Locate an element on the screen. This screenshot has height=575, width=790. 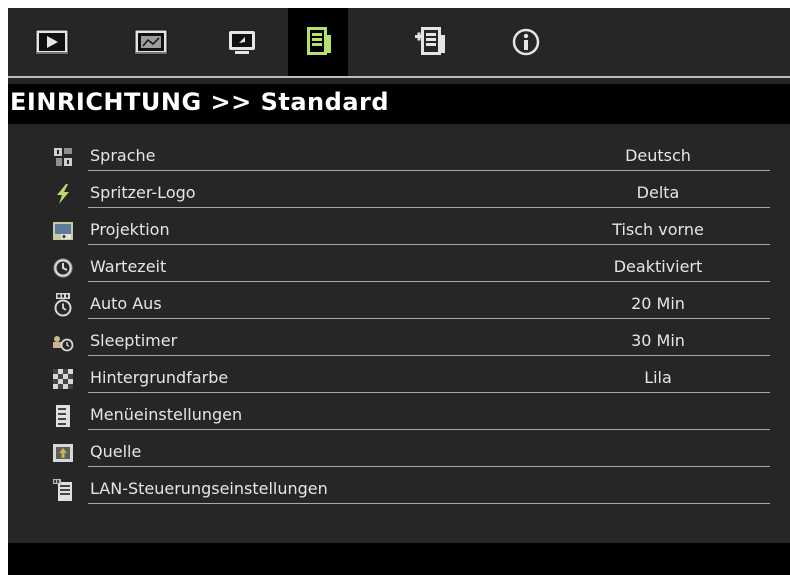
footer-bar is located at coordinates (399, 559).